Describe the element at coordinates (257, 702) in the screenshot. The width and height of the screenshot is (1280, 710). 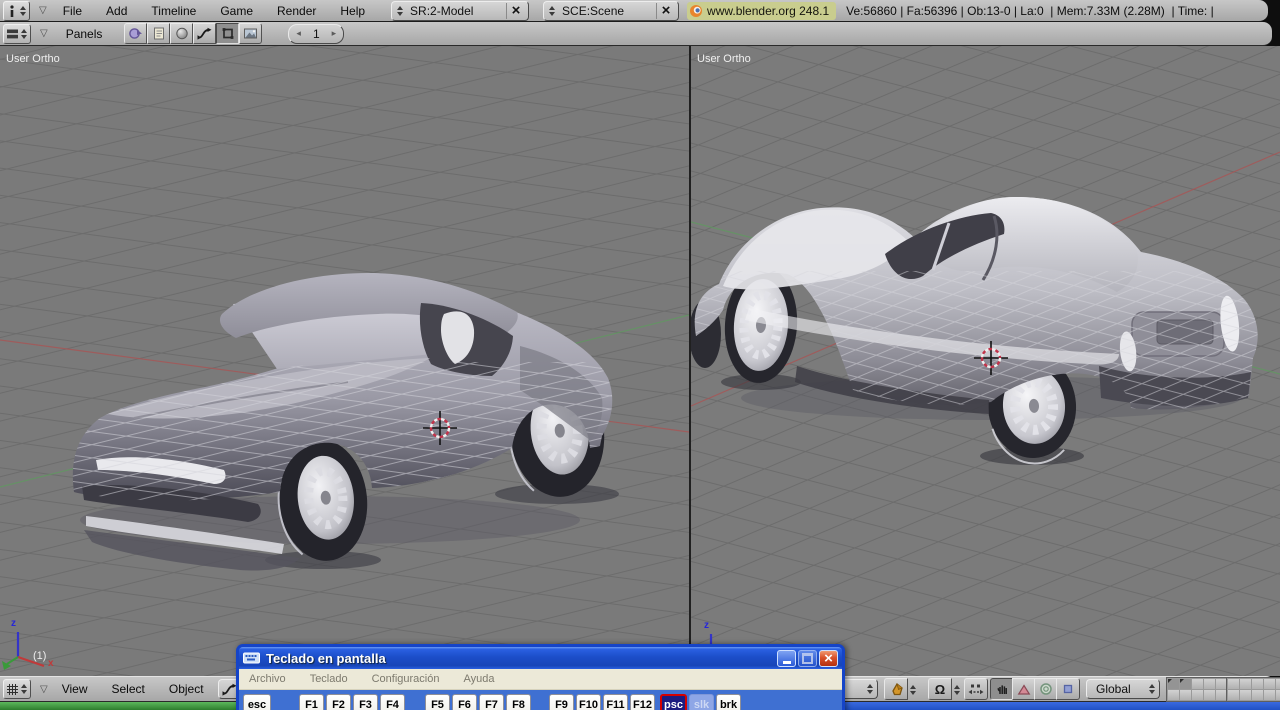
I see `key-esc: esc` at that location.